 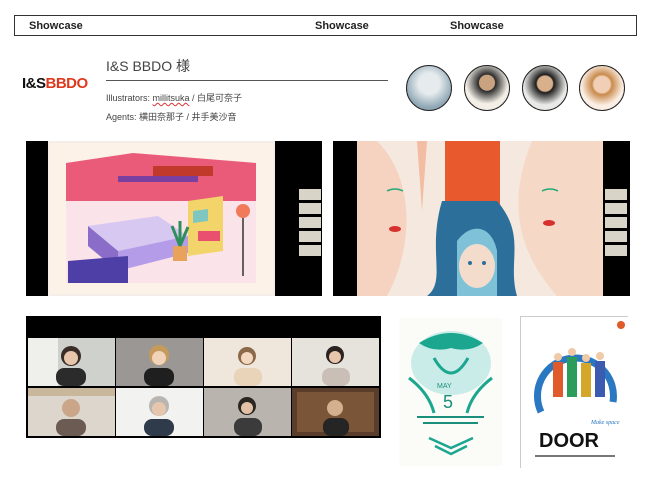 I want to click on video-screen-left, so click(x=174, y=218).